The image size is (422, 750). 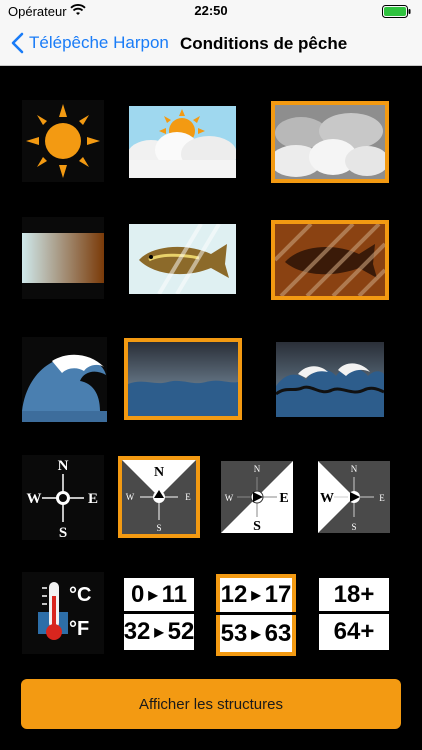 I want to click on wind-east-icon: N S W E, so click(x=257, y=497).